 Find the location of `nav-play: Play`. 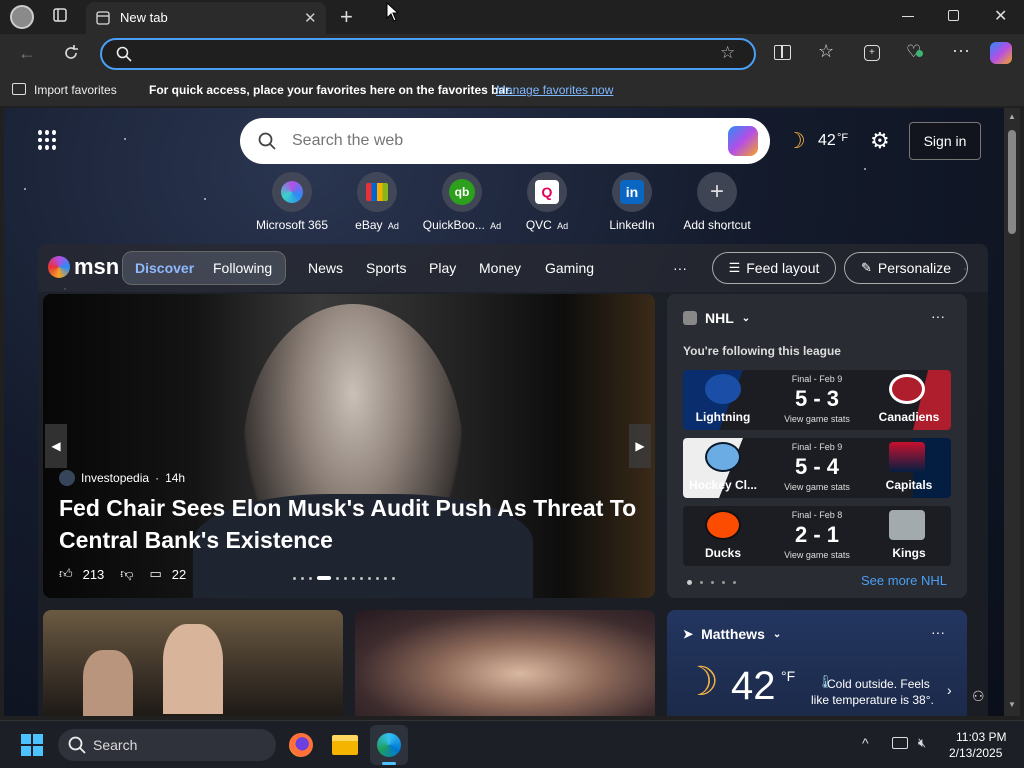

nav-play: Play is located at coordinates (442, 268).